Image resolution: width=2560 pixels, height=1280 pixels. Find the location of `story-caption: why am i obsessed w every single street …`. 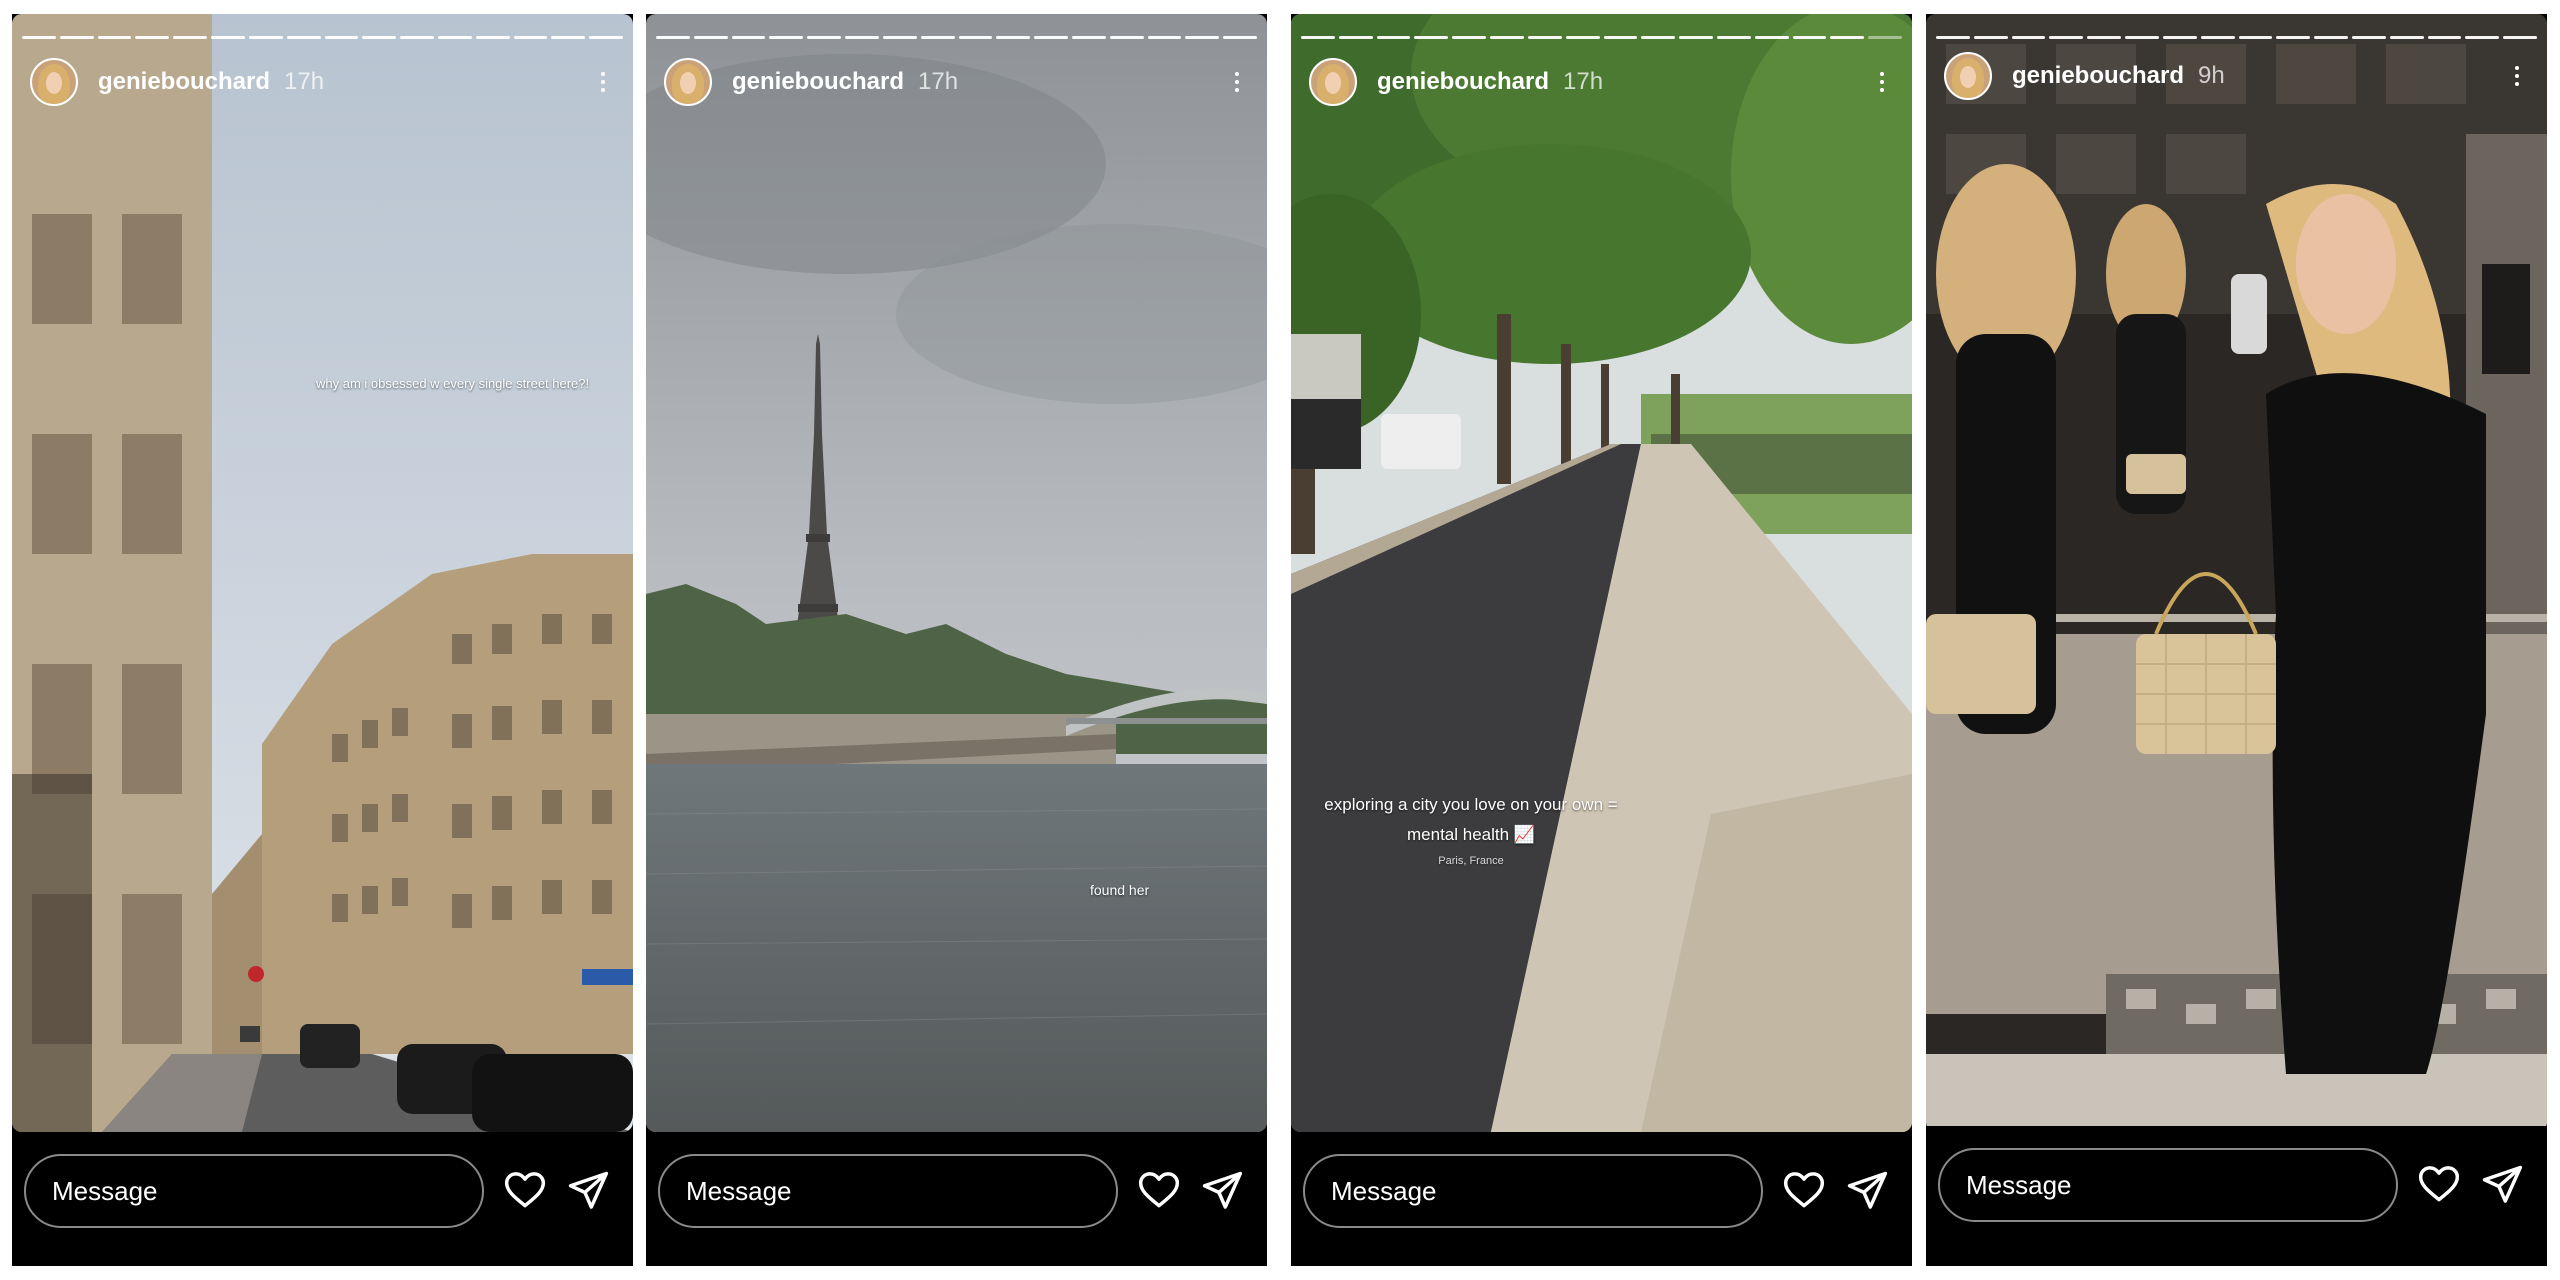

story-caption: why am i obsessed w every single street … is located at coordinates (452, 383).